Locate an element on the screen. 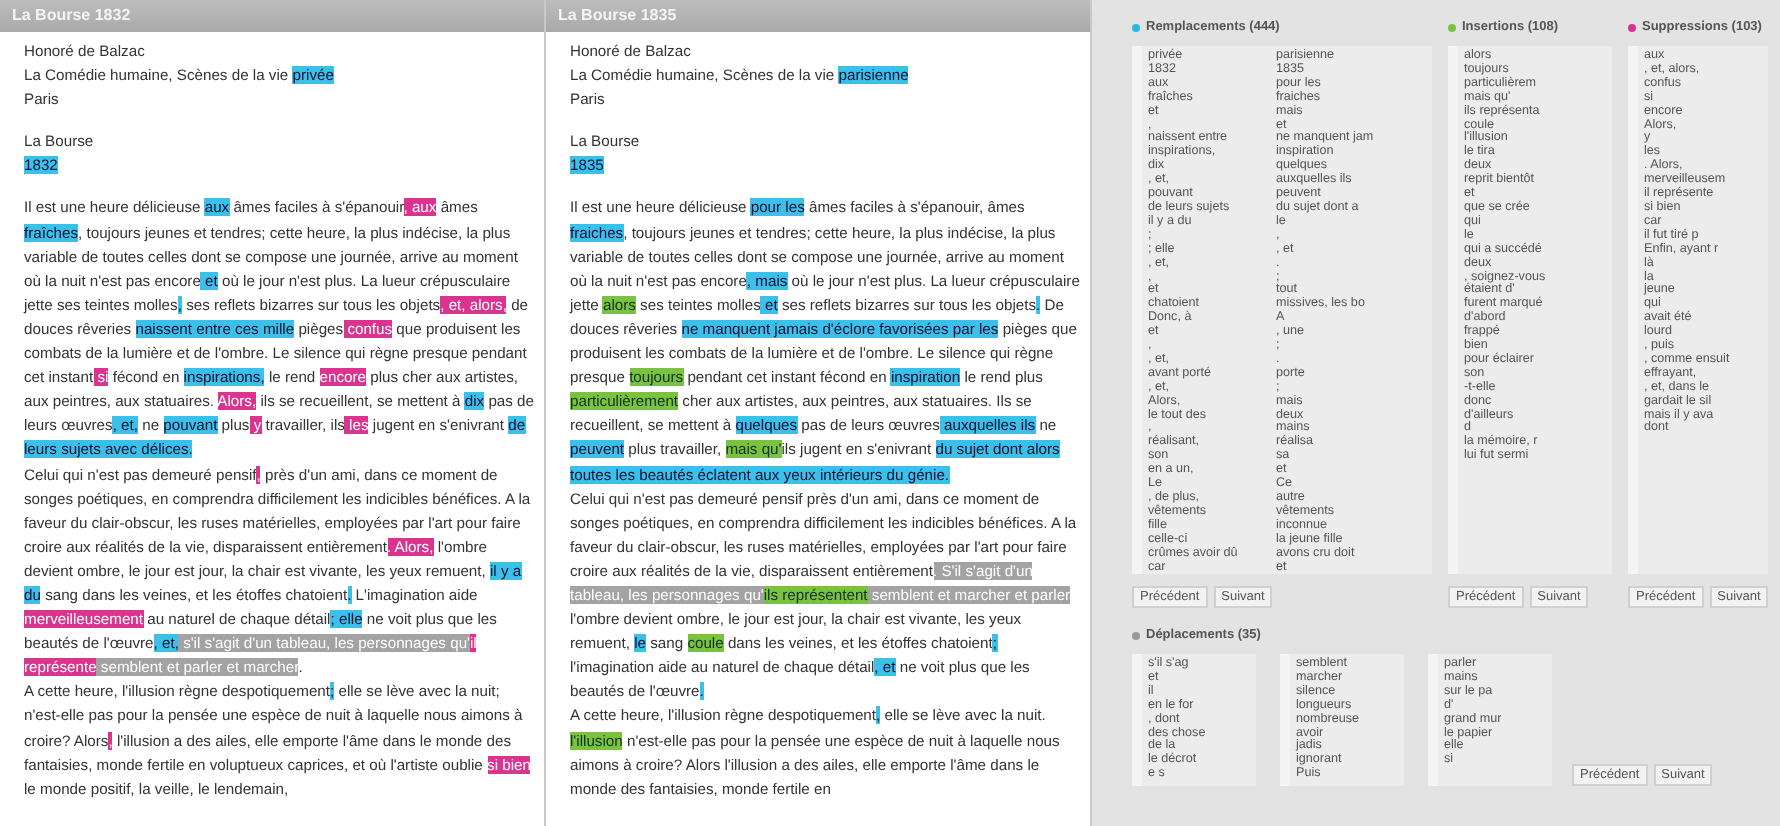 This screenshot has height=826, width=1780. panel-title: La Bourse 1835 is located at coordinates (818, 16).